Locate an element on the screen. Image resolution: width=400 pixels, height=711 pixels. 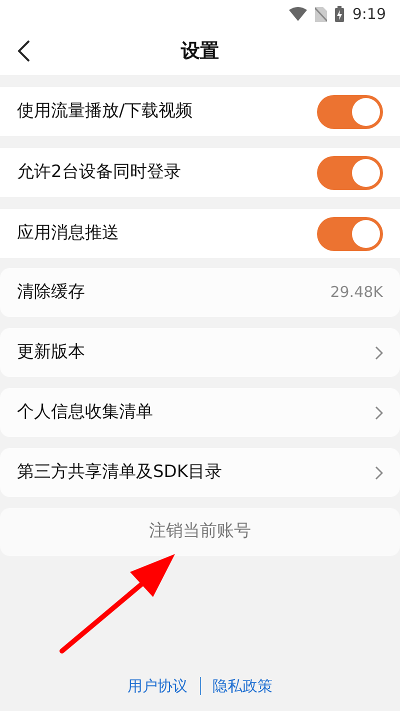
menu-label: 清除缓存 is located at coordinates (51, 292).